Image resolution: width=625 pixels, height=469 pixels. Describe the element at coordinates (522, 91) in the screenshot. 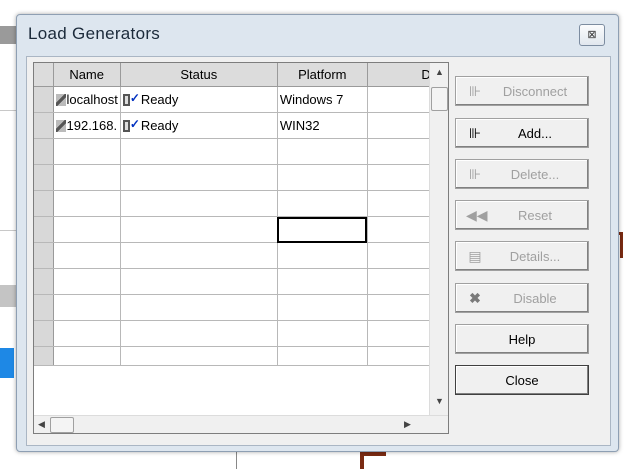

I see `disconnect-button: ⊪ Disconnect` at that location.